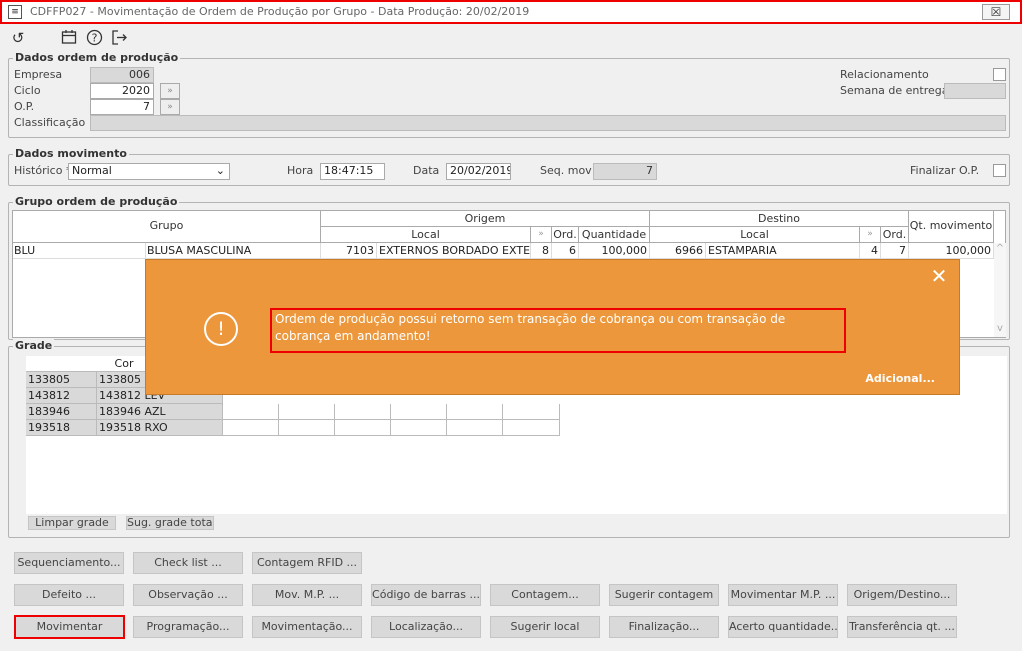 The height and width of the screenshot is (651, 1022). What do you see at coordinates (894, 90) in the screenshot?
I see `semana-entrega-label: Semana de entrega` at bounding box center [894, 90].